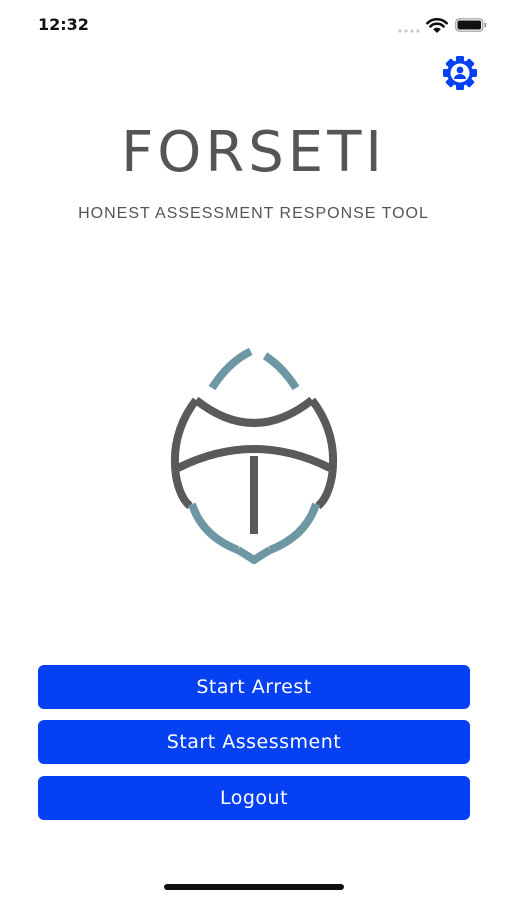 Image resolution: width=507 pixels, height=900 pixels. What do you see at coordinates (254, 687) in the screenshot?
I see `start-arrest-button: Start Arrest` at bounding box center [254, 687].